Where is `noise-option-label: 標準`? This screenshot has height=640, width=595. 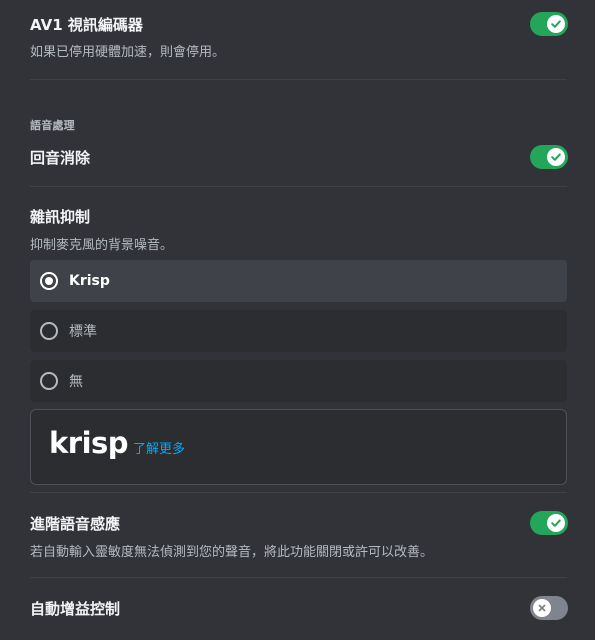 noise-option-label: 標準 is located at coordinates (83, 332).